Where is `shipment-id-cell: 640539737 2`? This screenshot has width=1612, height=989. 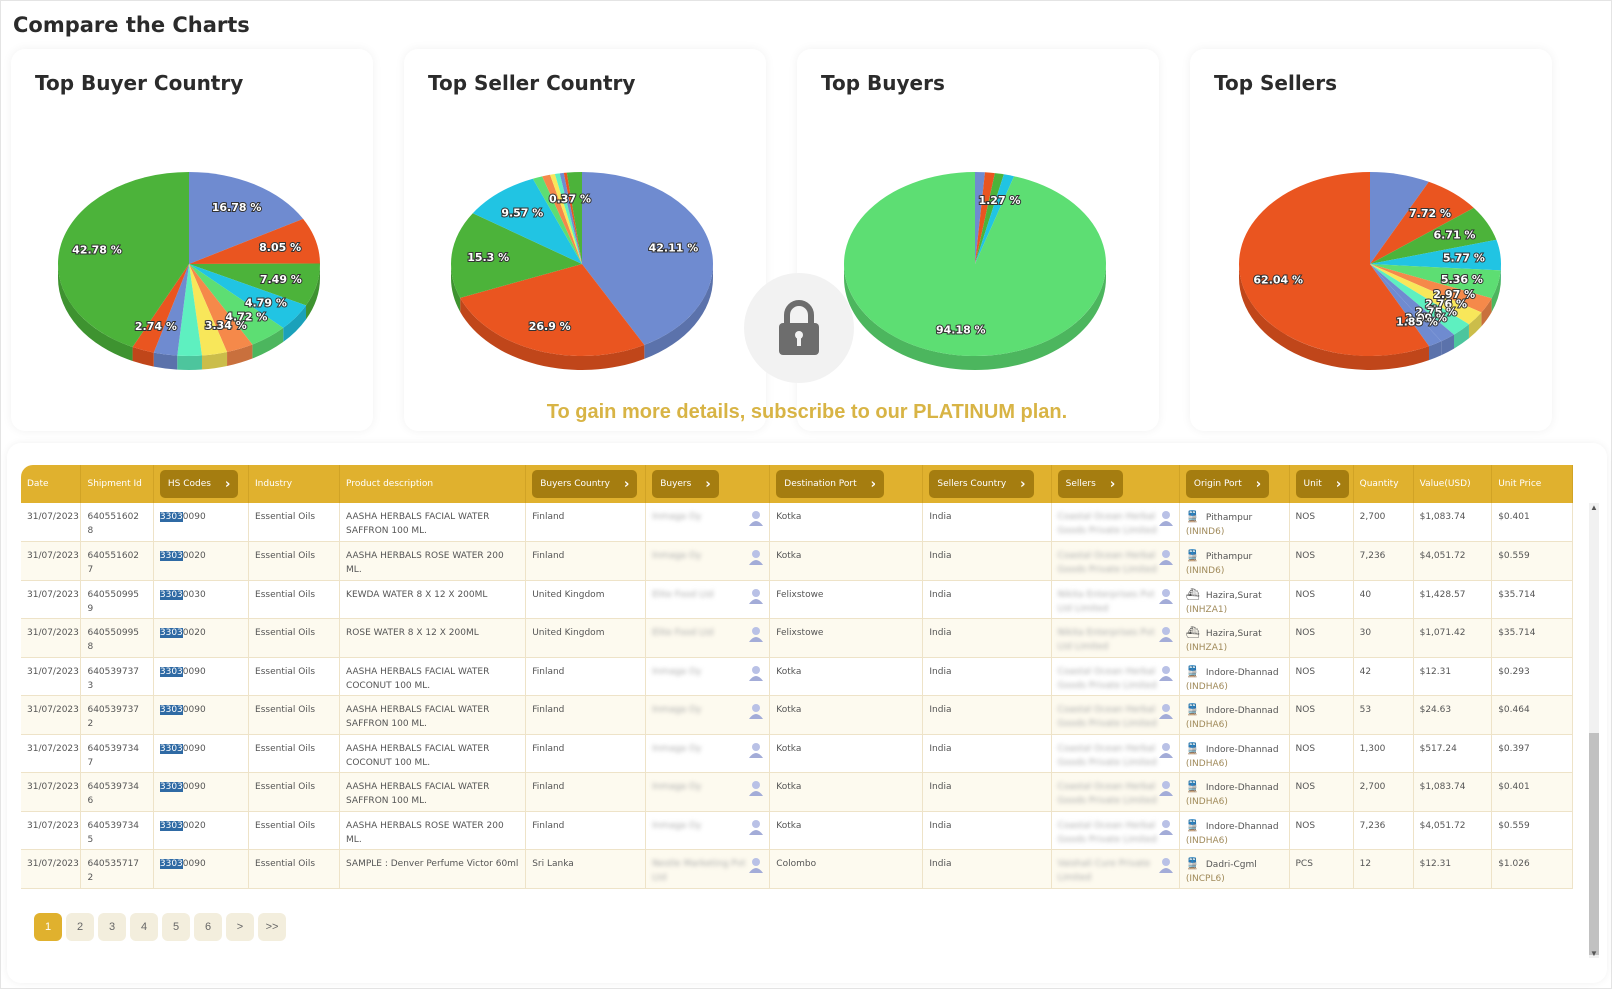 shipment-id-cell: 640539737 2 is located at coordinates (117, 715).